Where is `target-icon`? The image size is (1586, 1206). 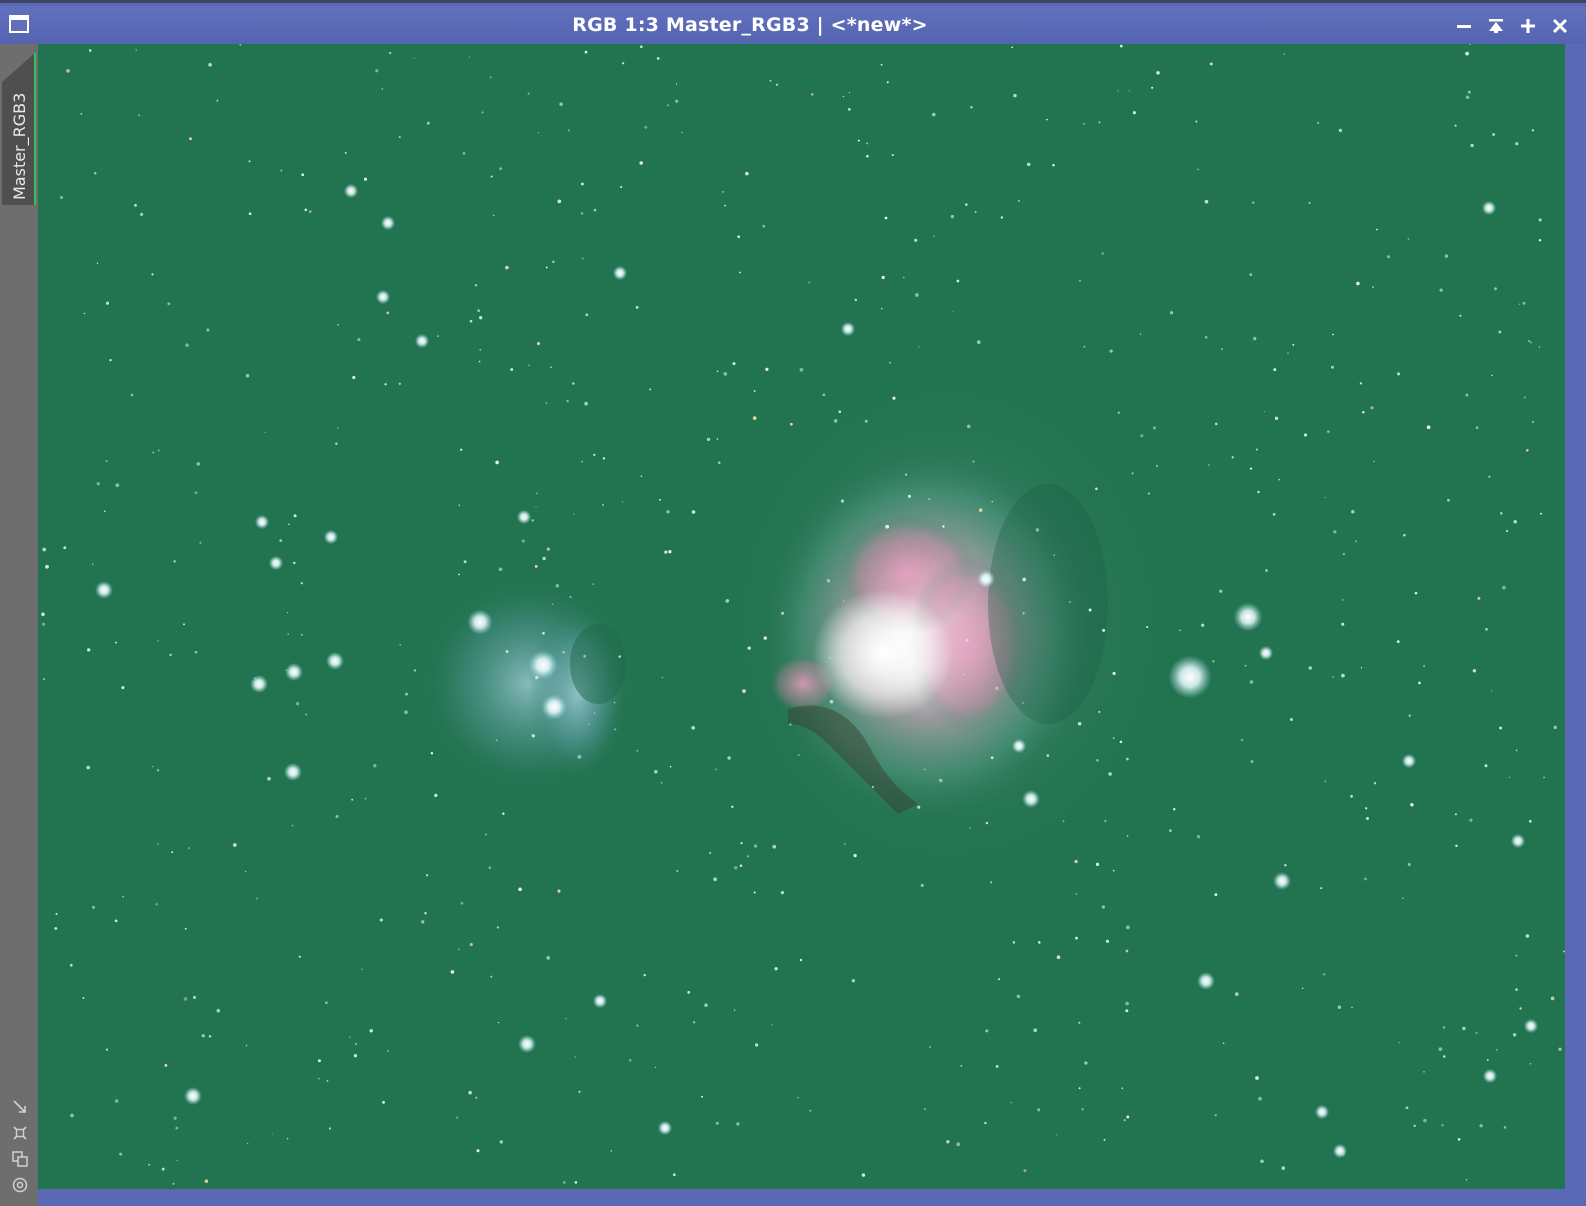 target-icon is located at coordinates (20, 1185).